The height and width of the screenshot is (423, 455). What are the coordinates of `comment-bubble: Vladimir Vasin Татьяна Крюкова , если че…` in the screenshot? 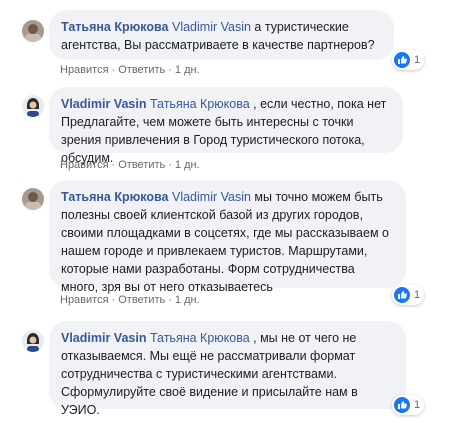 It's located at (226, 126).